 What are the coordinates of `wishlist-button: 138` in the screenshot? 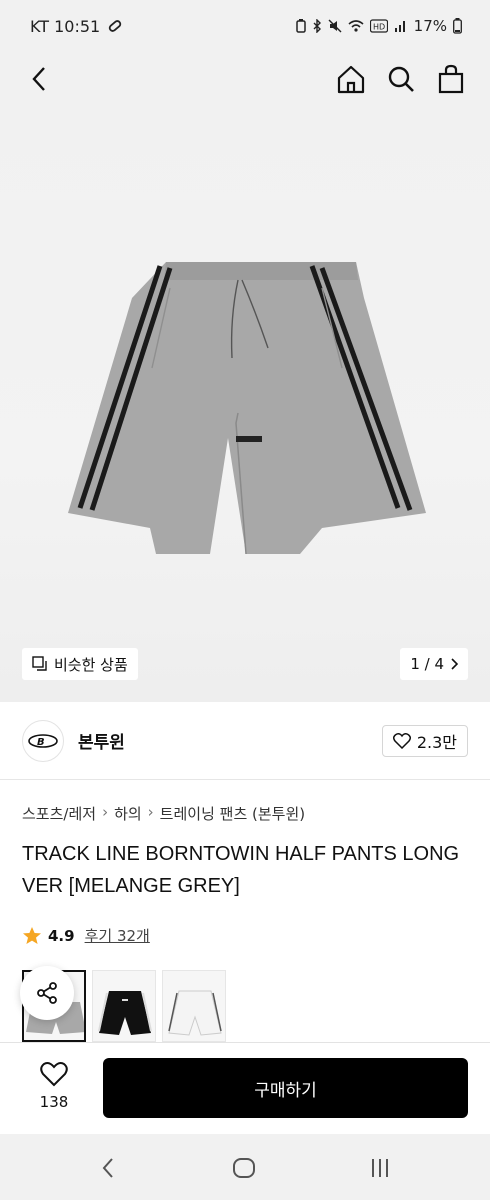 It's located at (54, 1086).